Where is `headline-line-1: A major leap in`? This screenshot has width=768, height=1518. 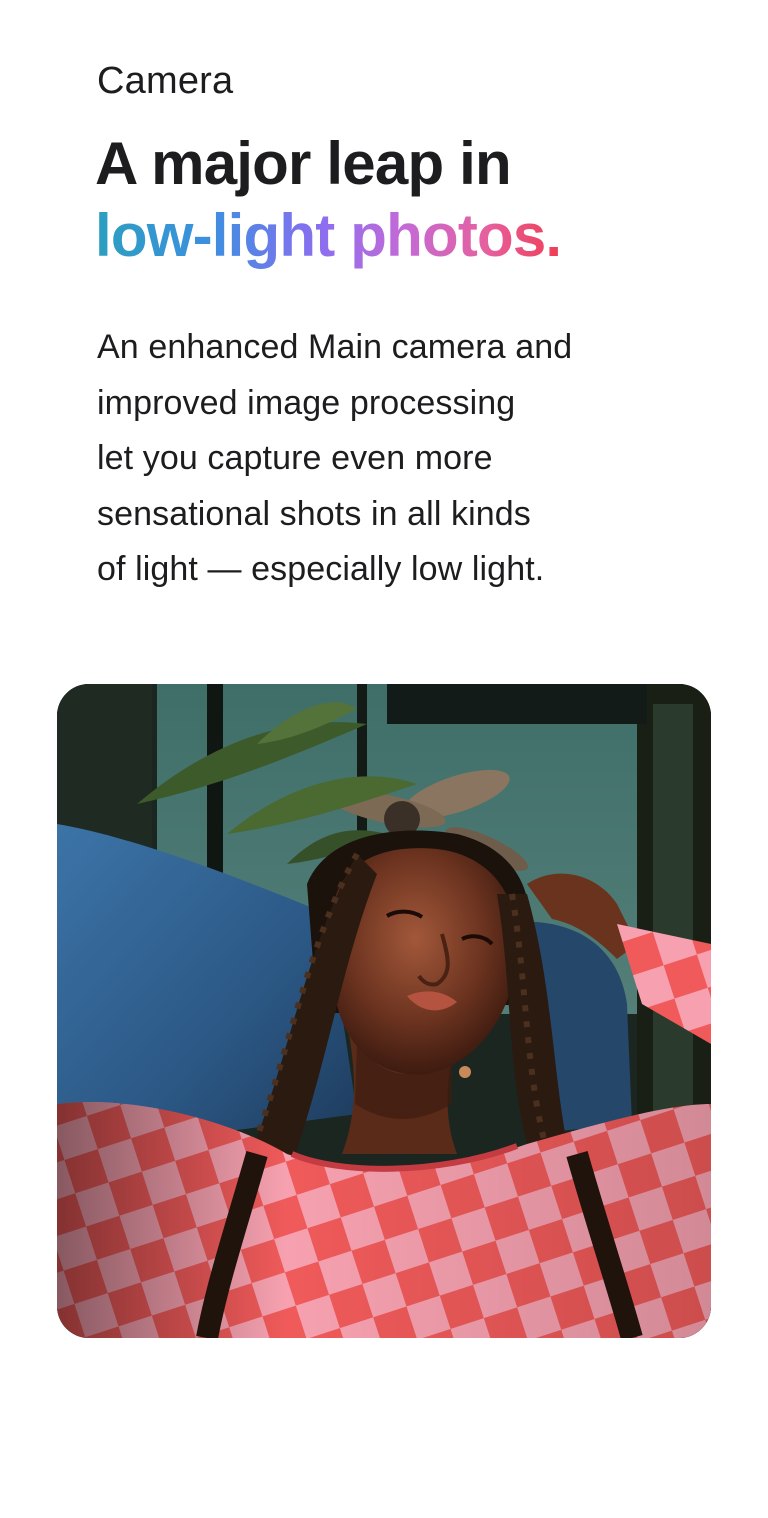 headline-line-1: A major leap in is located at coordinates (303, 163).